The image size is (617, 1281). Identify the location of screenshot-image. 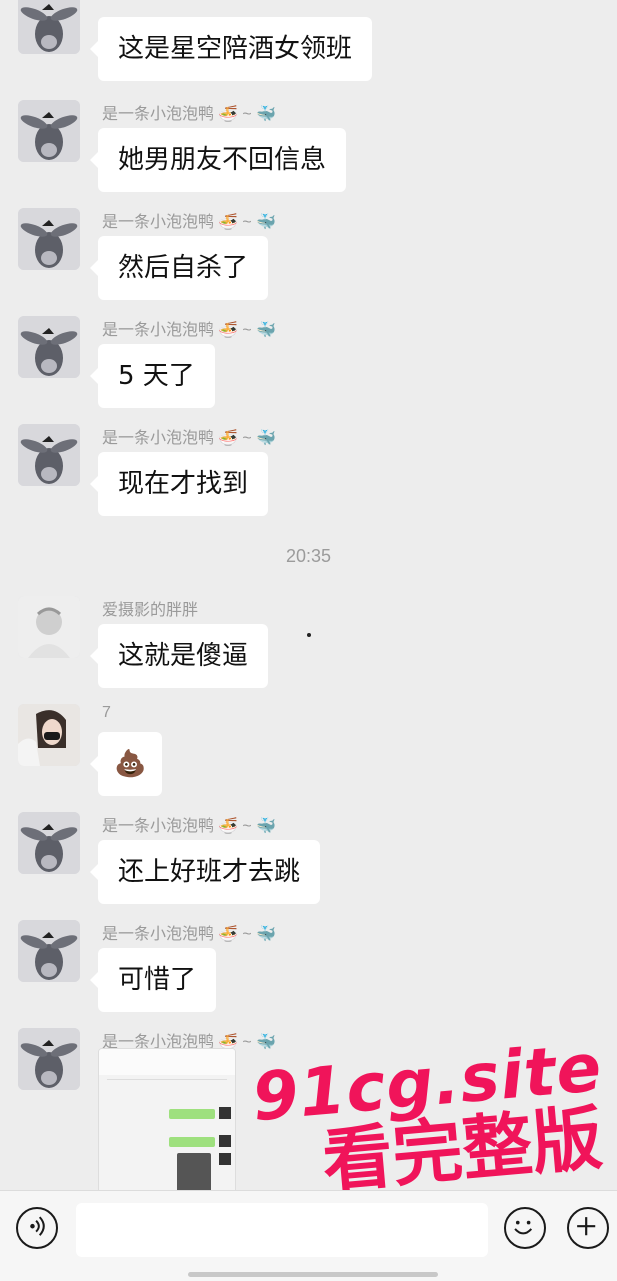
(167, 1119).